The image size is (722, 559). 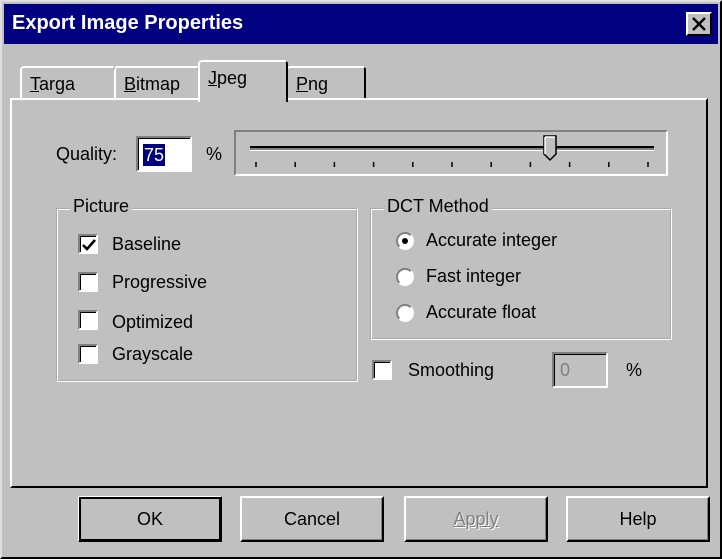 I want to click on radio-dot, so click(x=405, y=241).